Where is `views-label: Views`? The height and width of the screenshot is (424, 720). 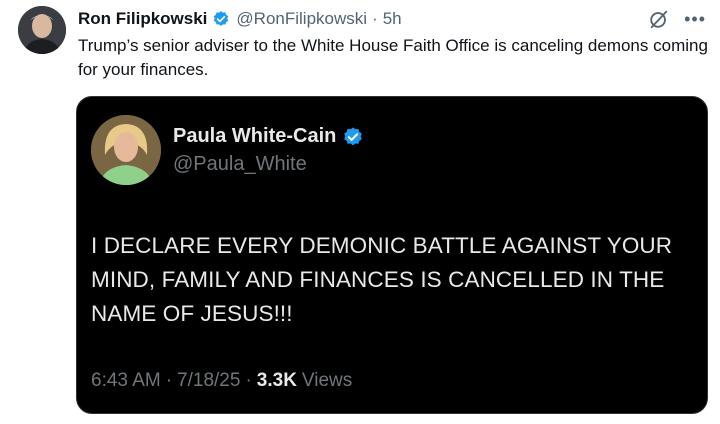
views-label: Views is located at coordinates (327, 380).